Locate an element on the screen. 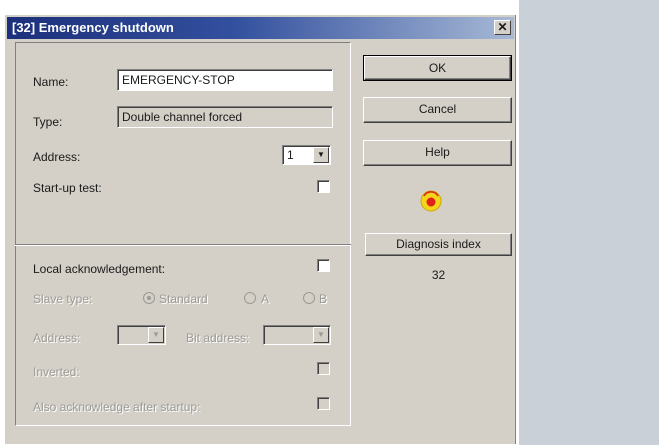  diagnosis-index-button: Diagnosis index is located at coordinates (438, 244).